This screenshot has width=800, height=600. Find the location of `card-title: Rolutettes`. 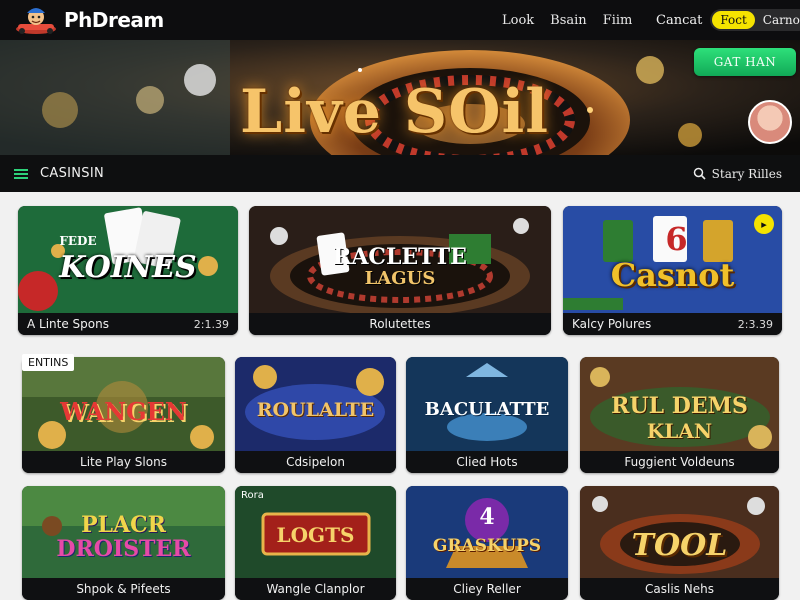

card-title: Rolutettes is located at coordinates (400, 324).